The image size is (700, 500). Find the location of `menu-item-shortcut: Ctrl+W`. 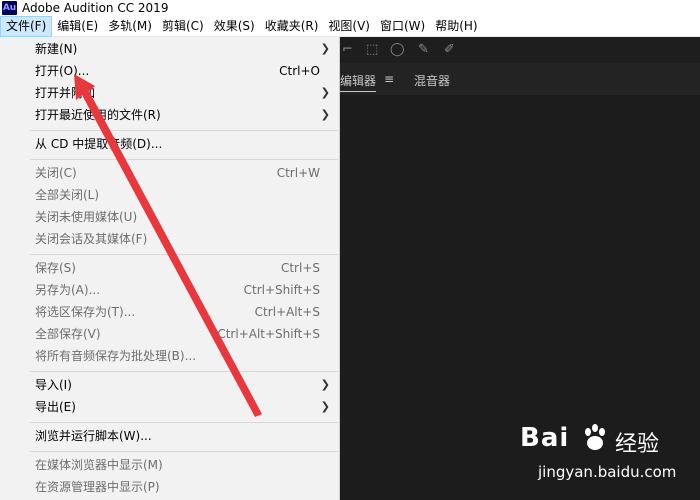

menu-item-shortcut: Ctrl+W is located at coordinates (298, 173).